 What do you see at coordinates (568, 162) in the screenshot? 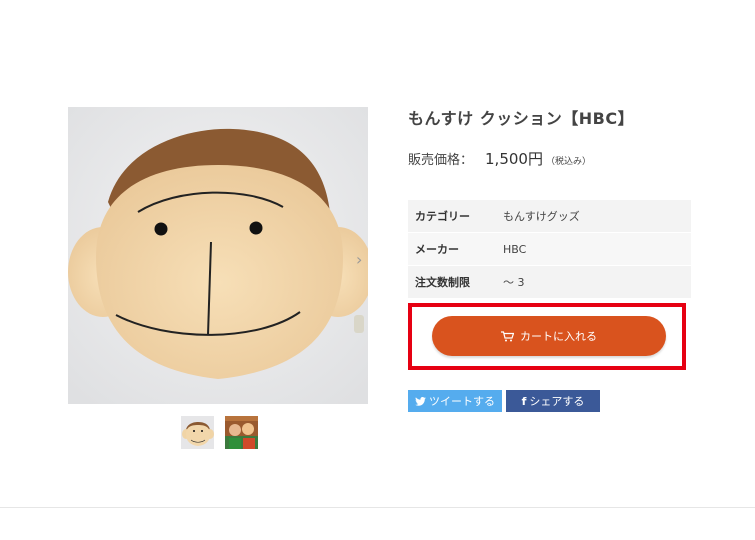
I see `price-tax-note: （税込み）` at bounding box center [568, 162].